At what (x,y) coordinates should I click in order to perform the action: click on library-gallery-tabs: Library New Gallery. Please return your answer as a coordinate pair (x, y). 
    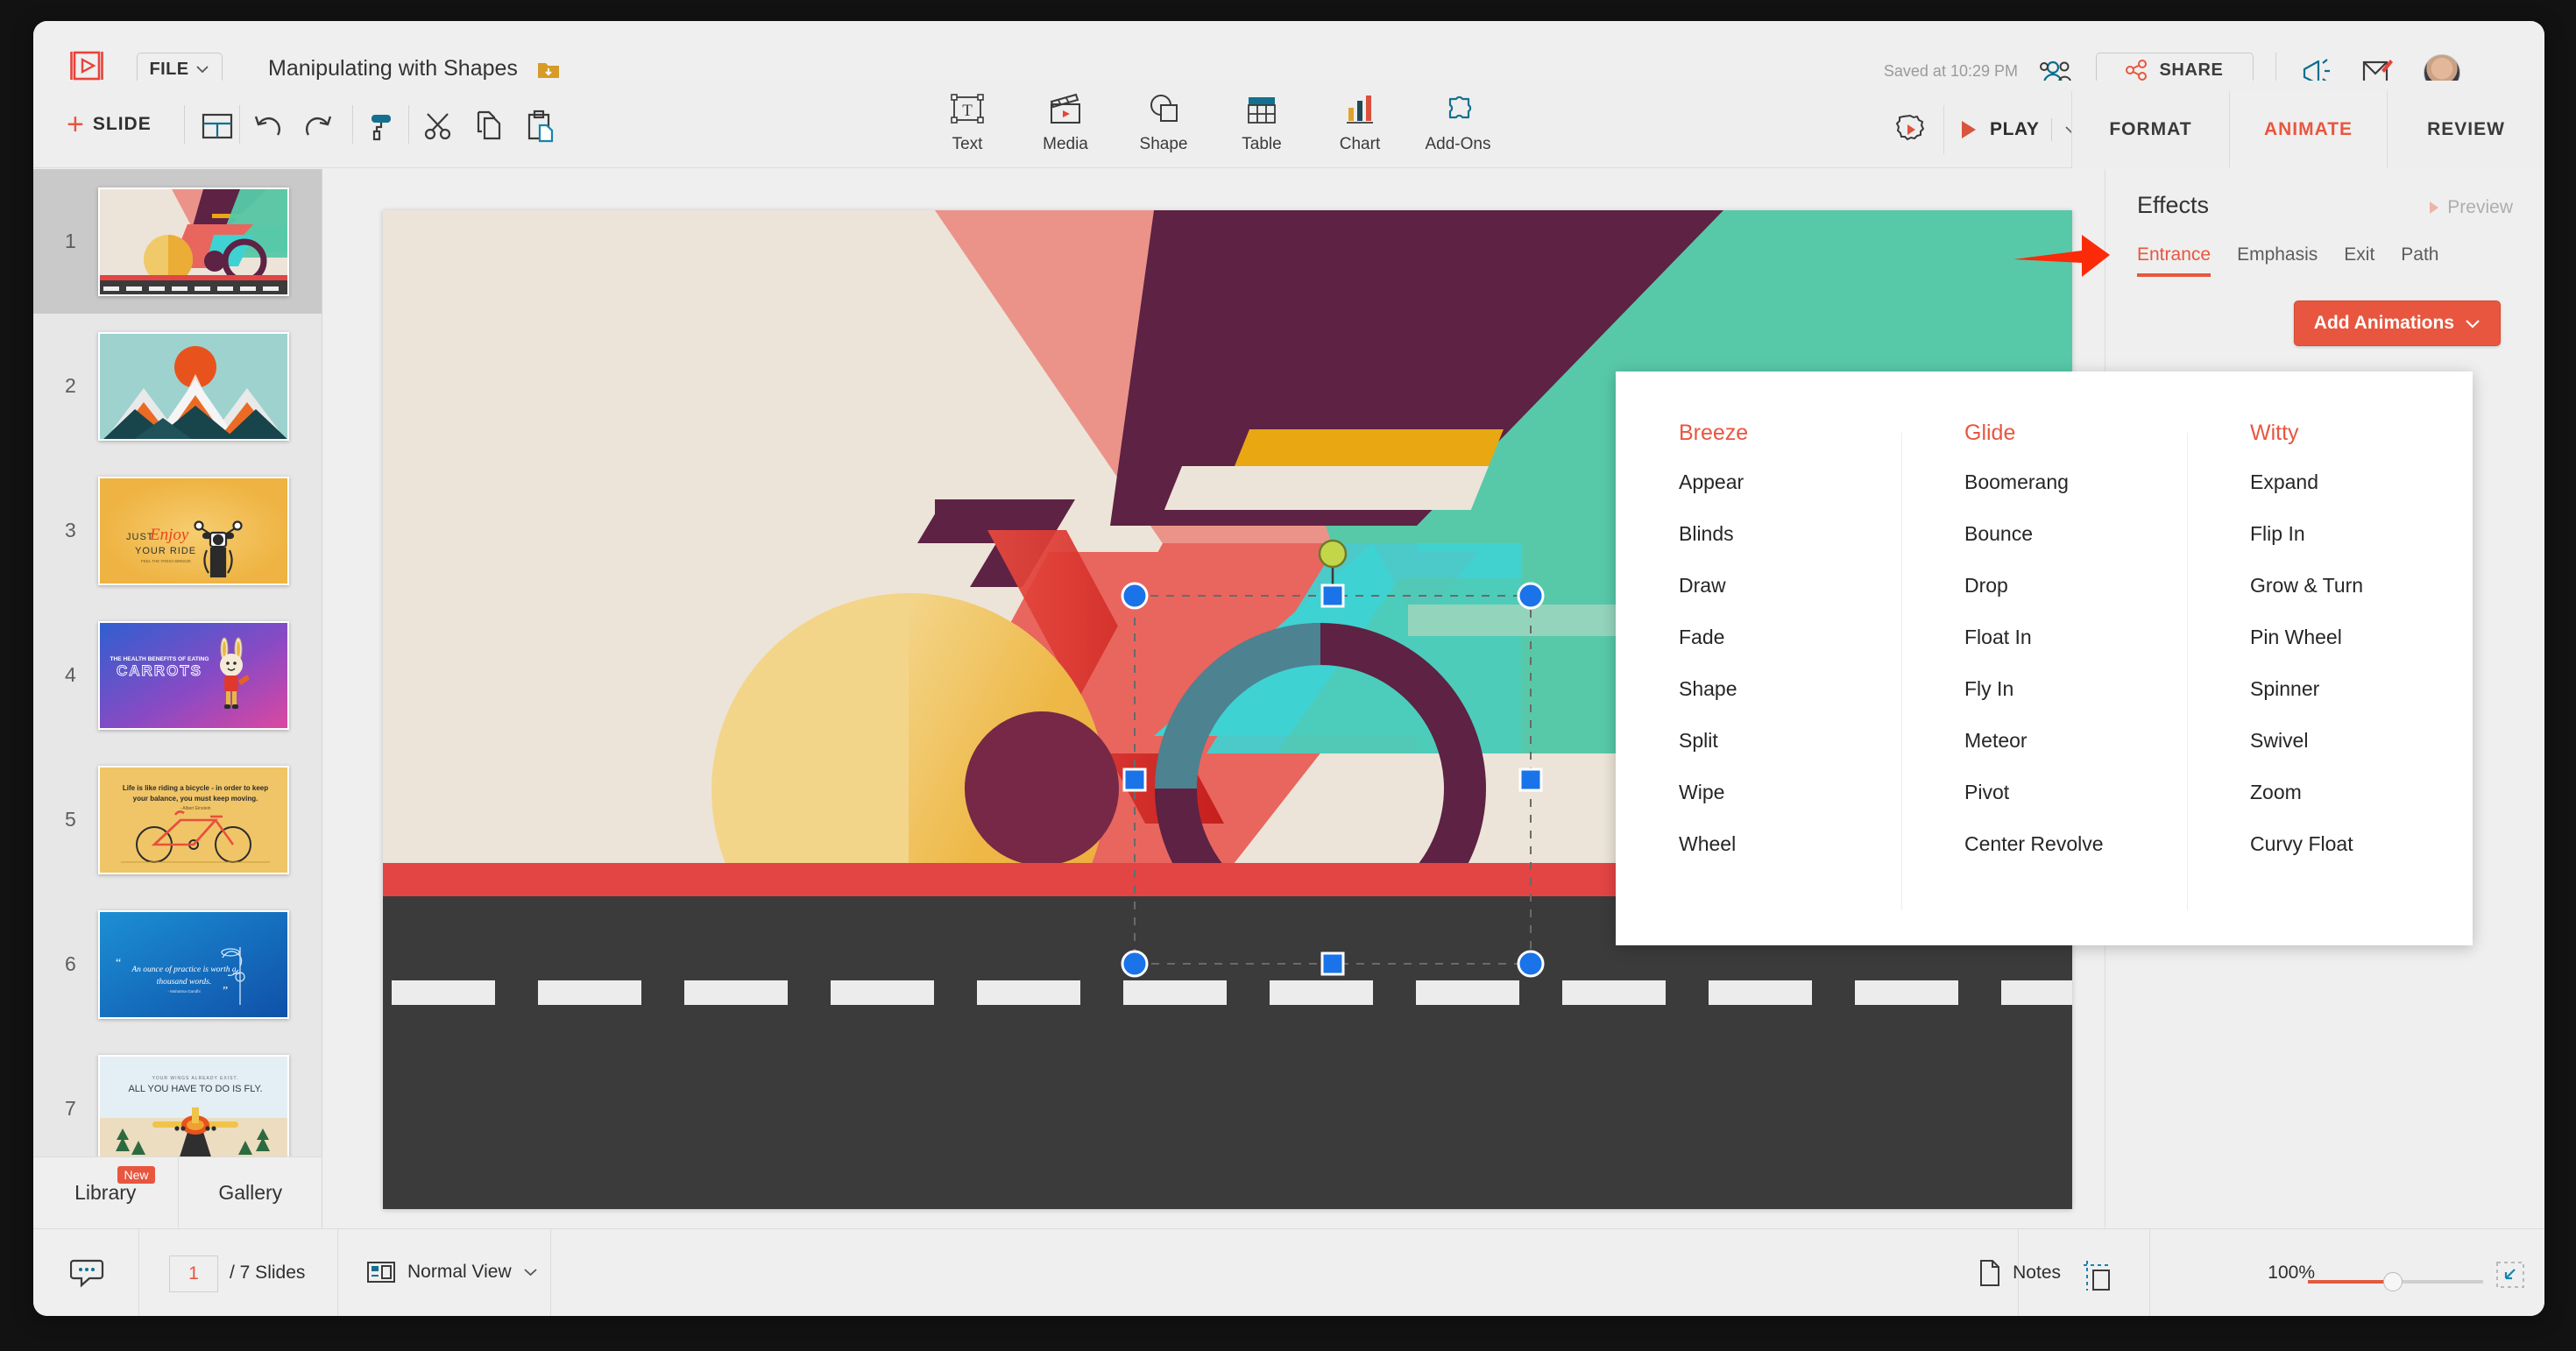
    Looking at the image, I should click on (177, 1192).